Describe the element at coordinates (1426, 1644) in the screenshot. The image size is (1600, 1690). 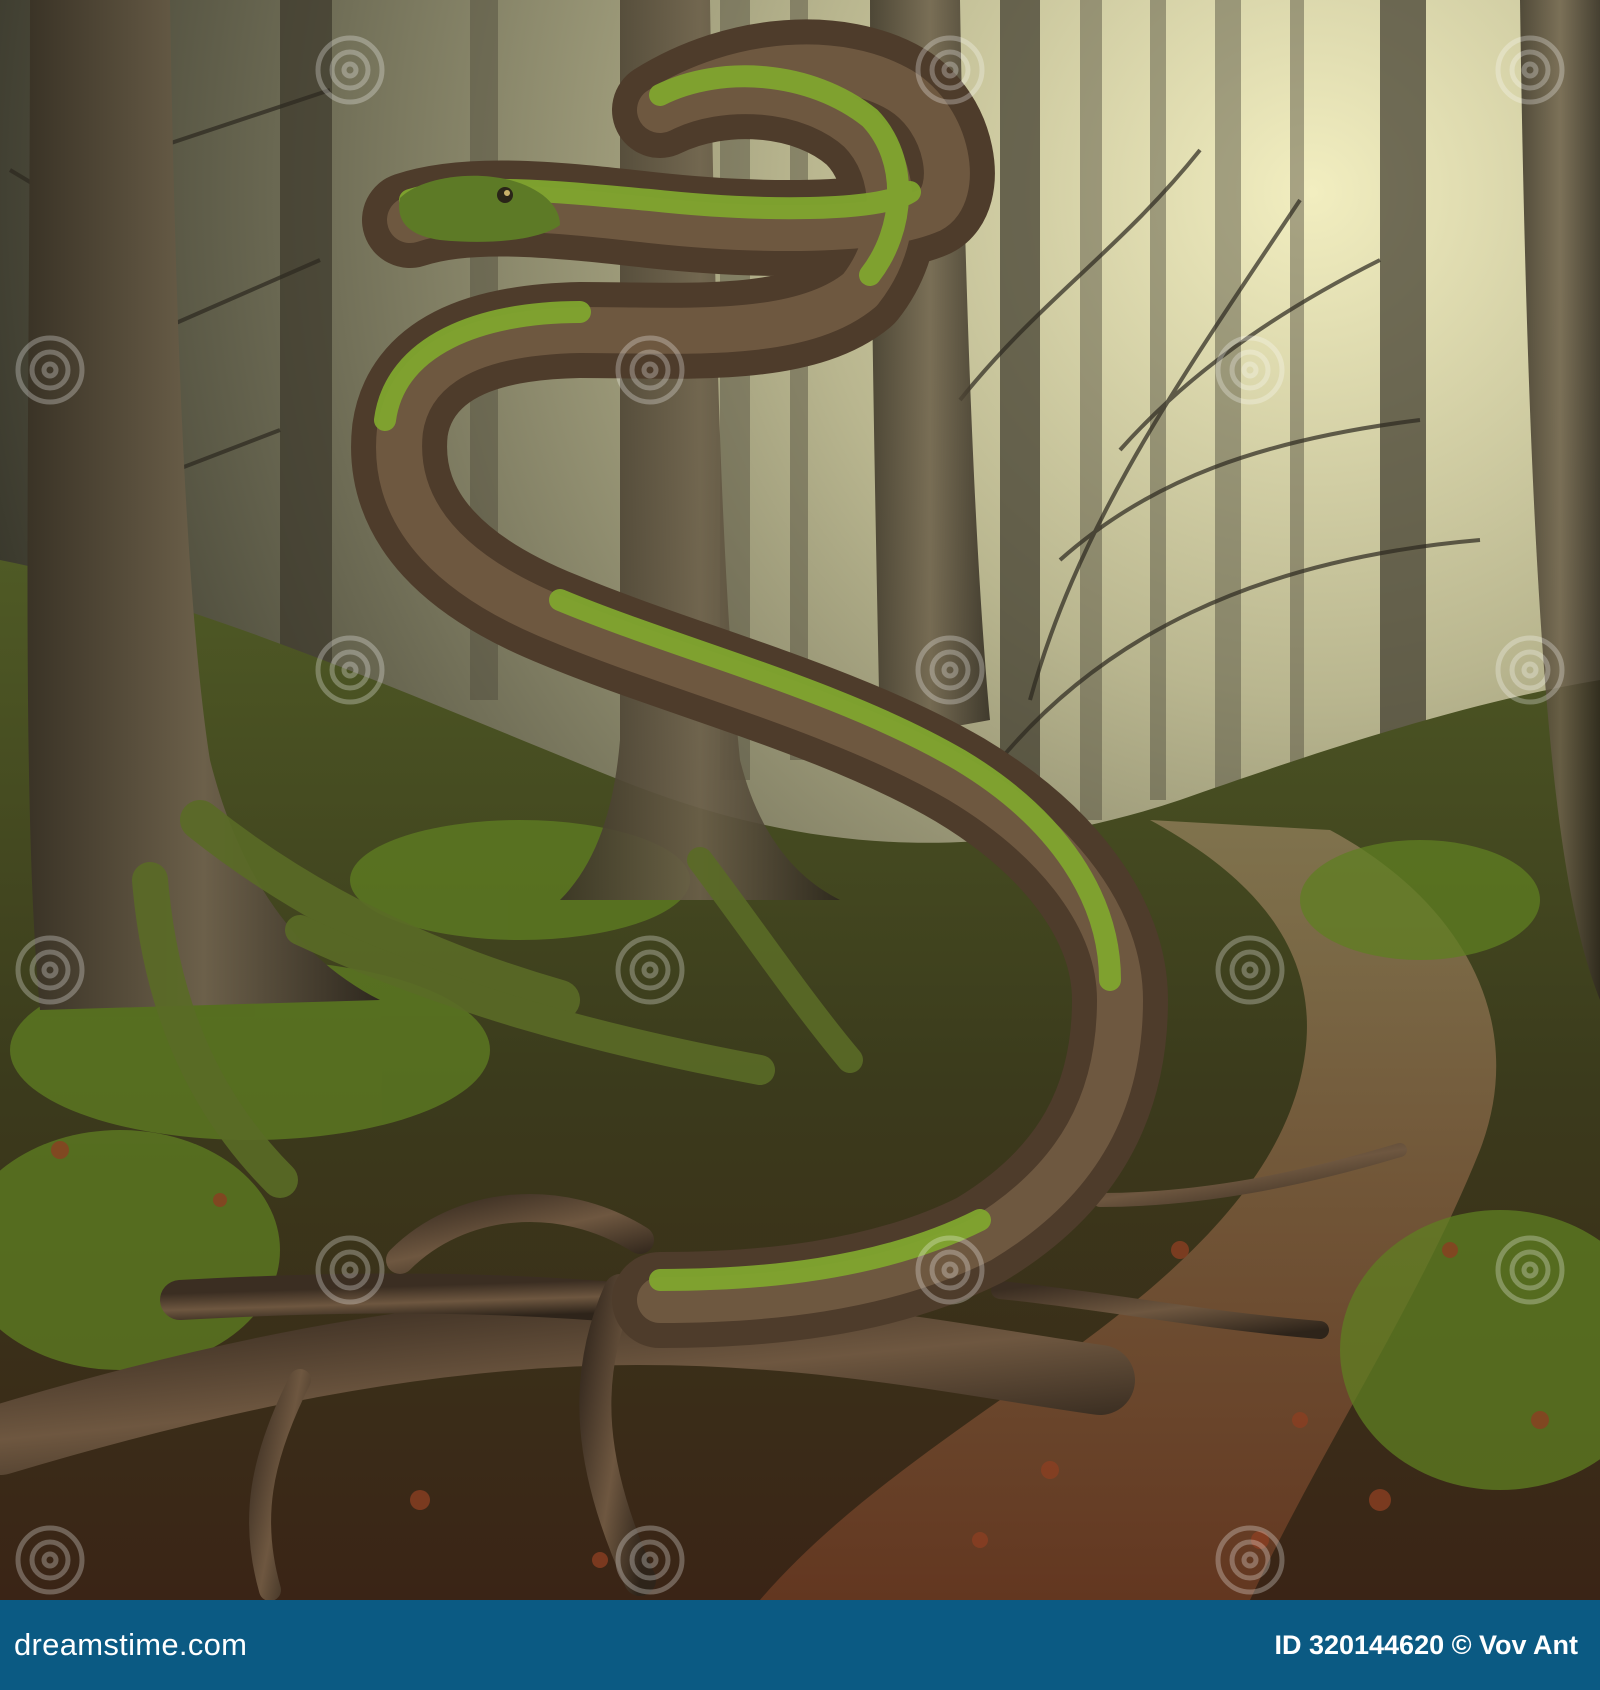
I see `image-credit: ID 320144620 © Vov Ant` at that location.